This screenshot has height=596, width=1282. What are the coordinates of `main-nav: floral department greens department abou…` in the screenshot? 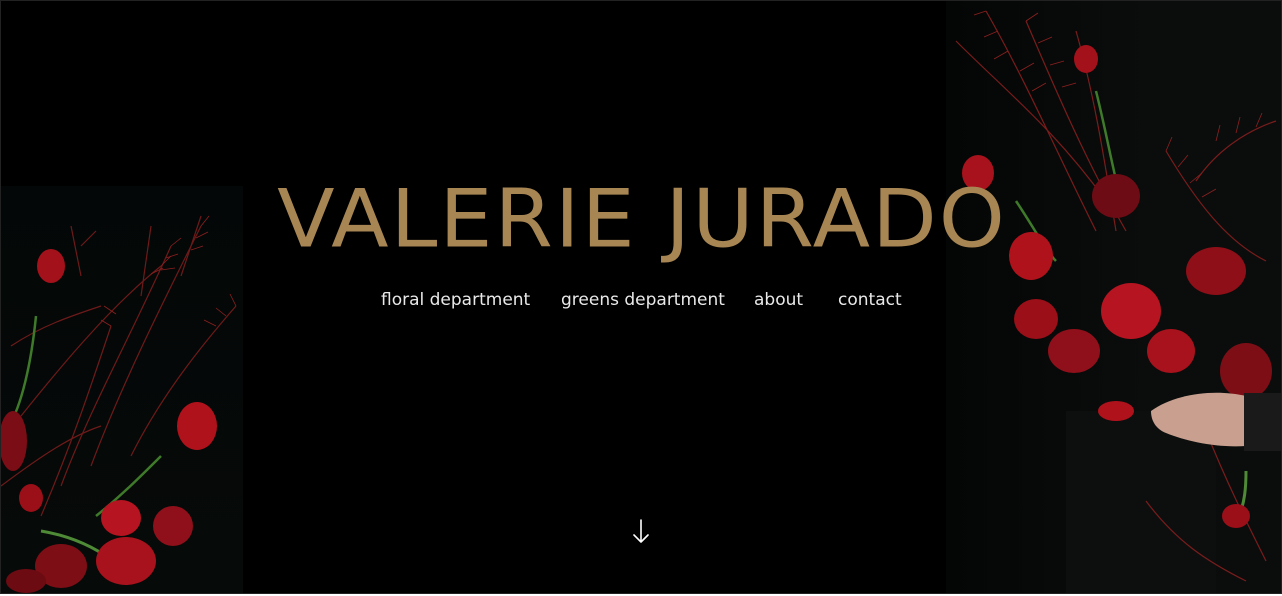 It's located at (641, 300).